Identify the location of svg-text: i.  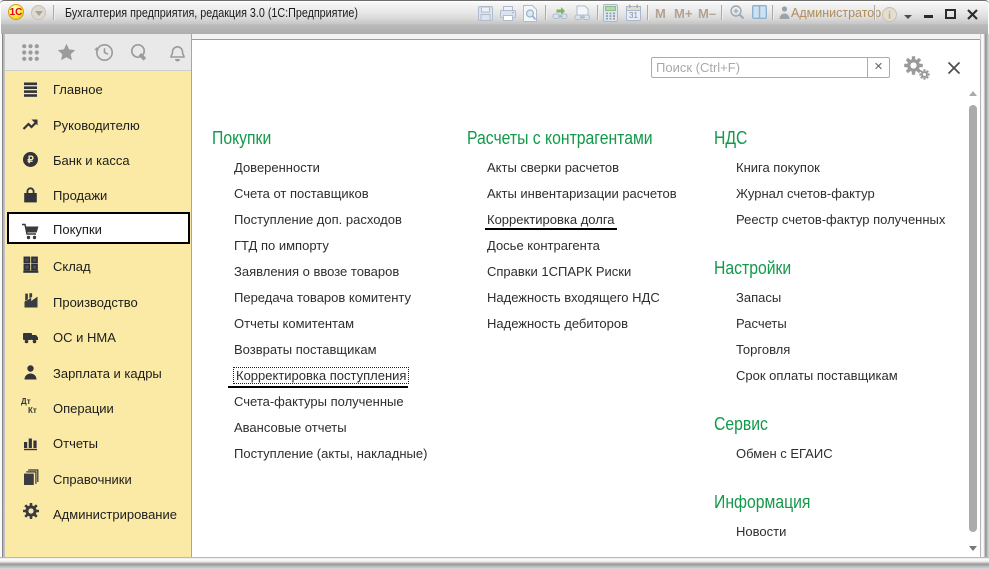
(889, 15).